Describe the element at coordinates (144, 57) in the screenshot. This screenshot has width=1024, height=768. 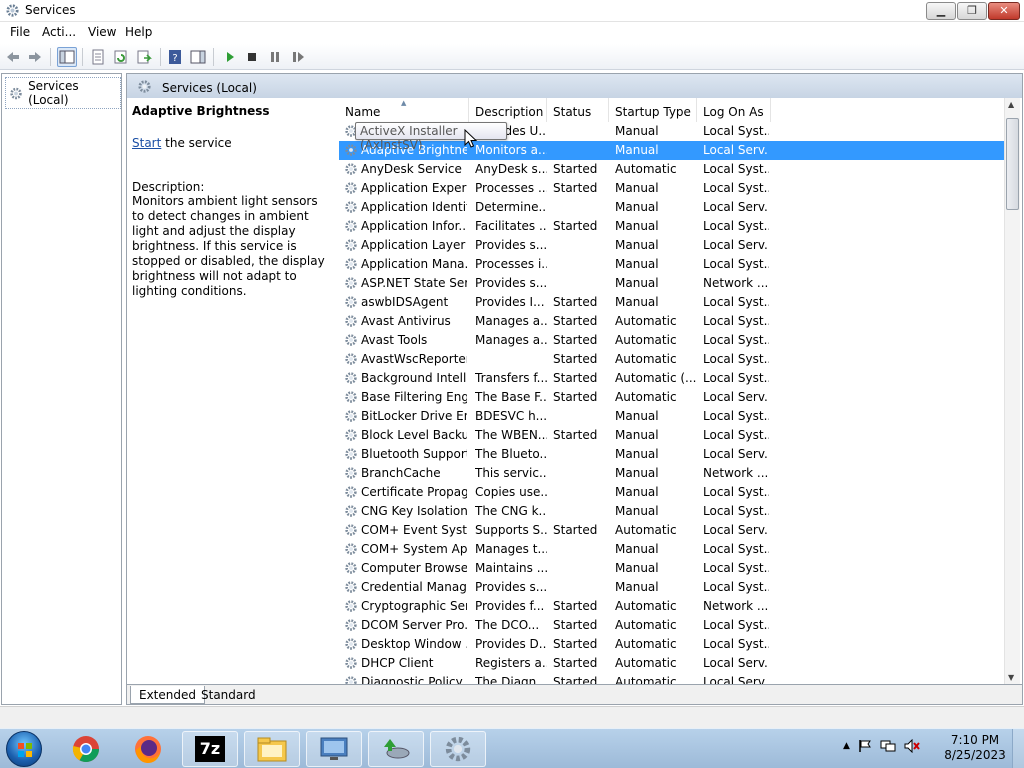
I see `export-list-icon` at that location.